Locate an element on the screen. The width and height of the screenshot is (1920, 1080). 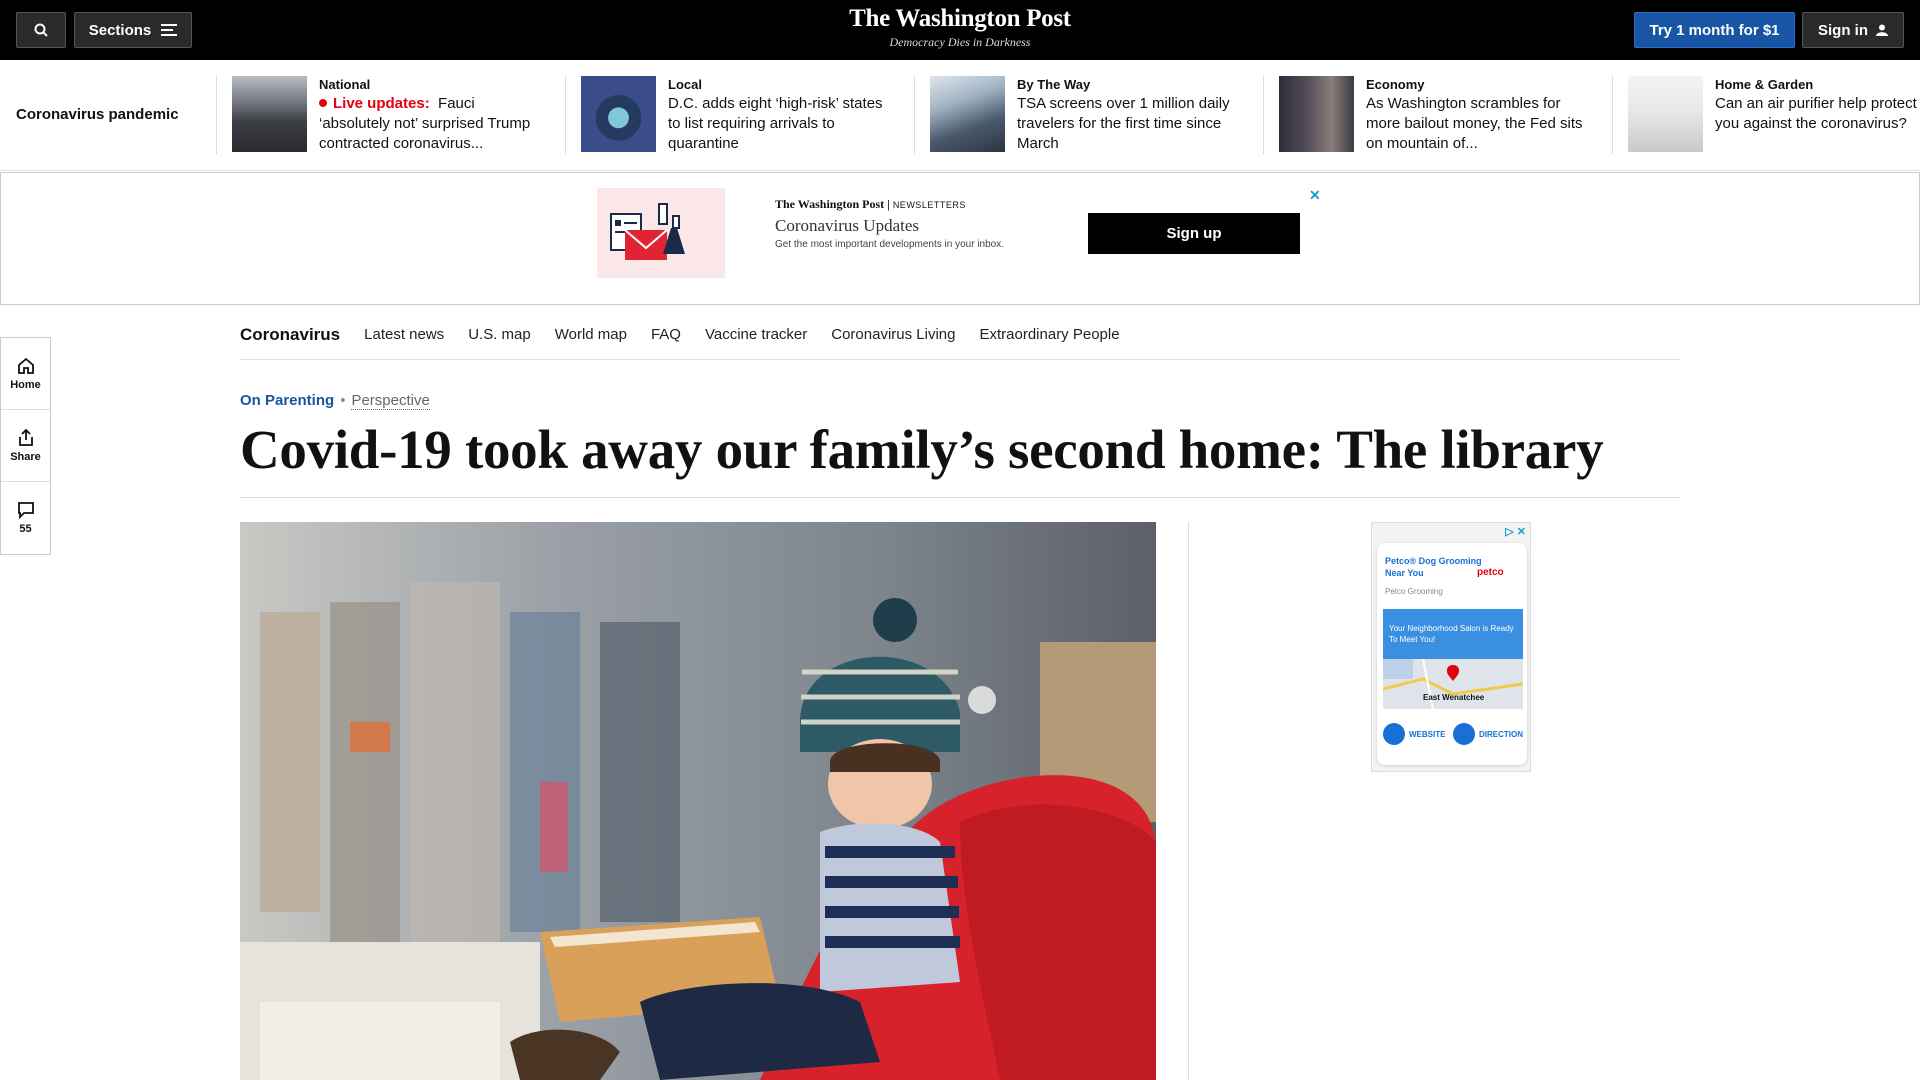
close-icon: ✕ is located at coordinates (1315, 195).